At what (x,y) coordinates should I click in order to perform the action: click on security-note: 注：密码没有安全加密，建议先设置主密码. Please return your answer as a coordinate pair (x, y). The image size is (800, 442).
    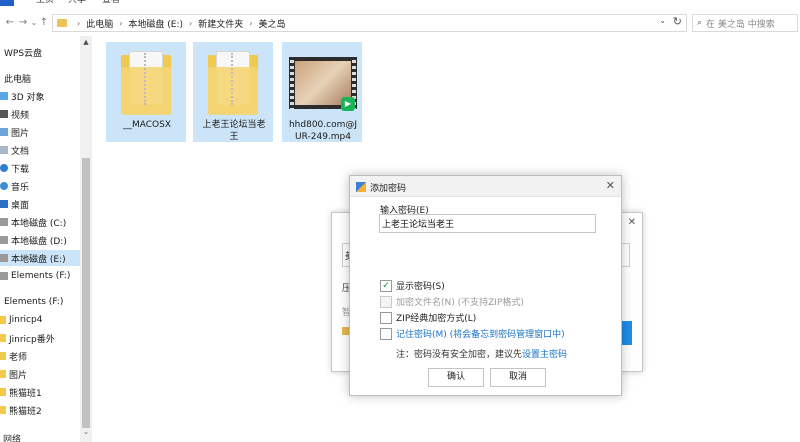
    Looking at the image, I should click on (482, 355).